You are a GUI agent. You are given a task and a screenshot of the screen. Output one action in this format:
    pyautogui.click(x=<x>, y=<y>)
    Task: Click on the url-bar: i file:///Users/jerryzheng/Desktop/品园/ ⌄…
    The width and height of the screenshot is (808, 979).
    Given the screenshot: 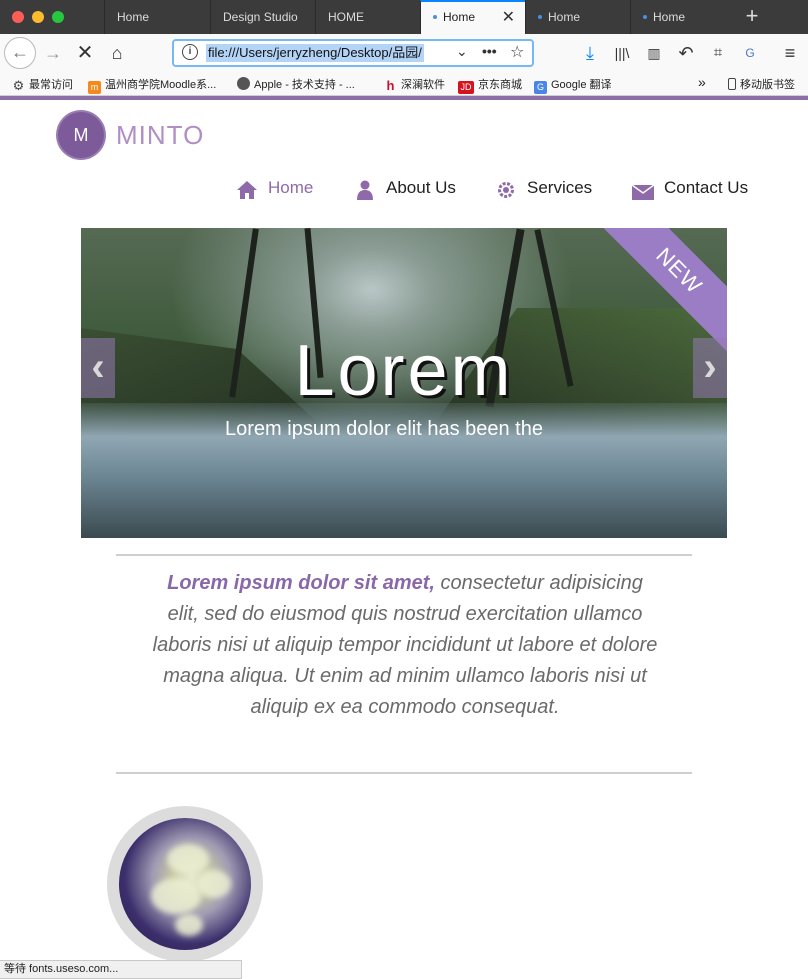 What is the action you would take?
    pyautogui.click(x=353, y=53)
    